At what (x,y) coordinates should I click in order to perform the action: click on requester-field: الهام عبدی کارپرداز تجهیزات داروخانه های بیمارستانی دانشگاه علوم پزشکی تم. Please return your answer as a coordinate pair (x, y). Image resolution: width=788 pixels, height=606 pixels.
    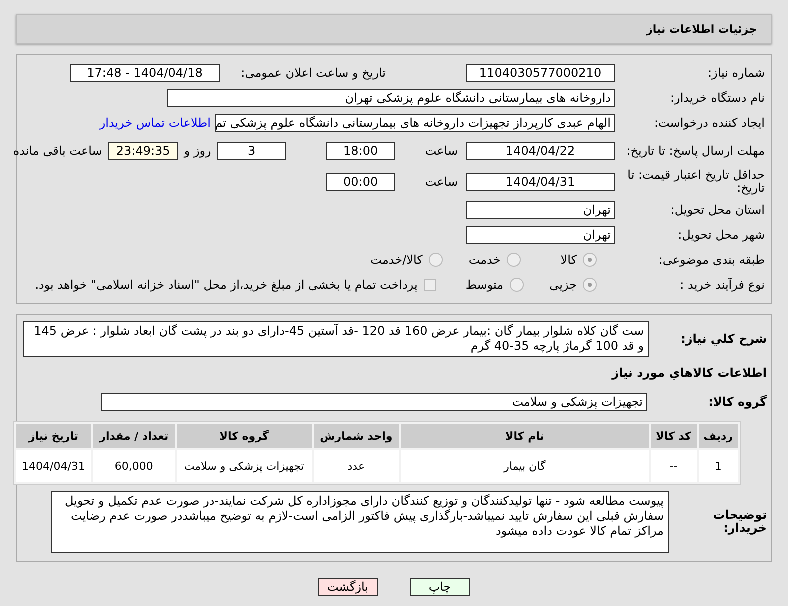
    Looking at the image, I should click on (415, 123).